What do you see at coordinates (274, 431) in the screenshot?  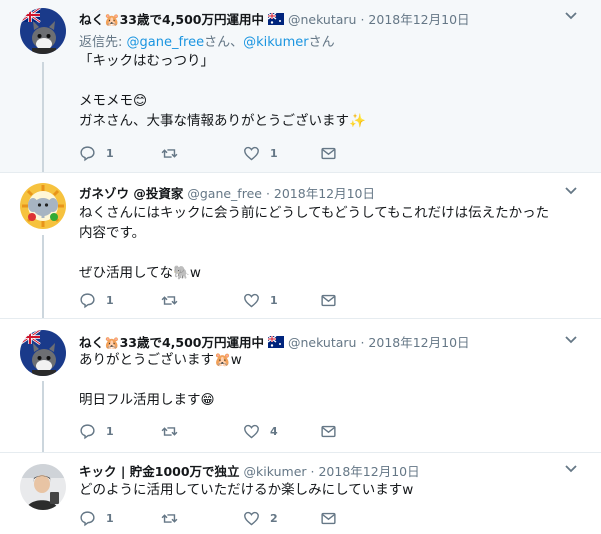 I see `like-count: 4` at bounding box center [274, 431].